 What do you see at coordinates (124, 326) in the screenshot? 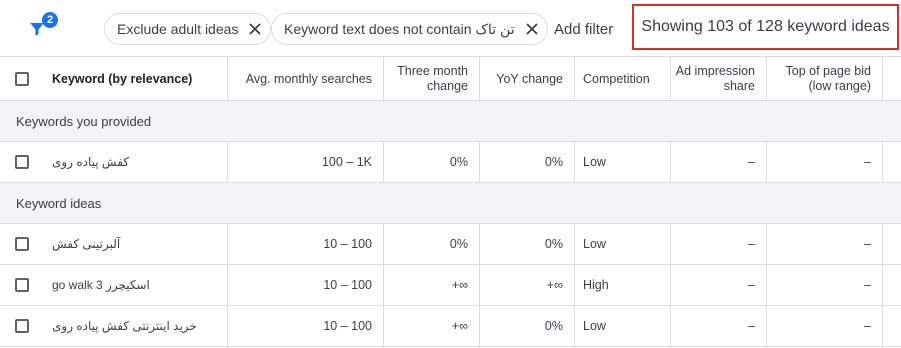
I see `keyword-text: خرید اینترنتی کفش پیاده روی` at bounding box center [124, 326].